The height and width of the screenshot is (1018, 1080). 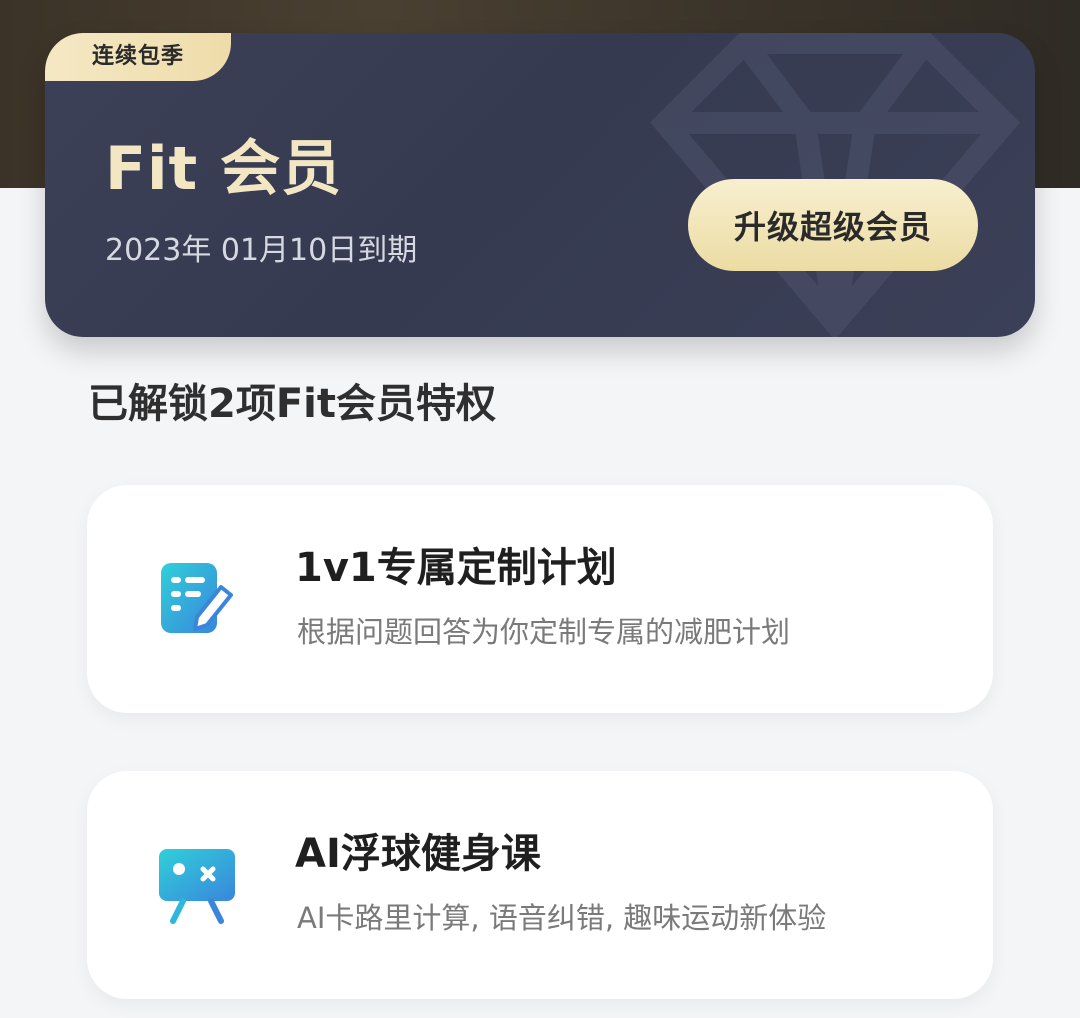 What do you see at coordinates (138, 57) in the screenshot?
I see `subscription-badge: 连续包季` at bounding box center [138, 57].